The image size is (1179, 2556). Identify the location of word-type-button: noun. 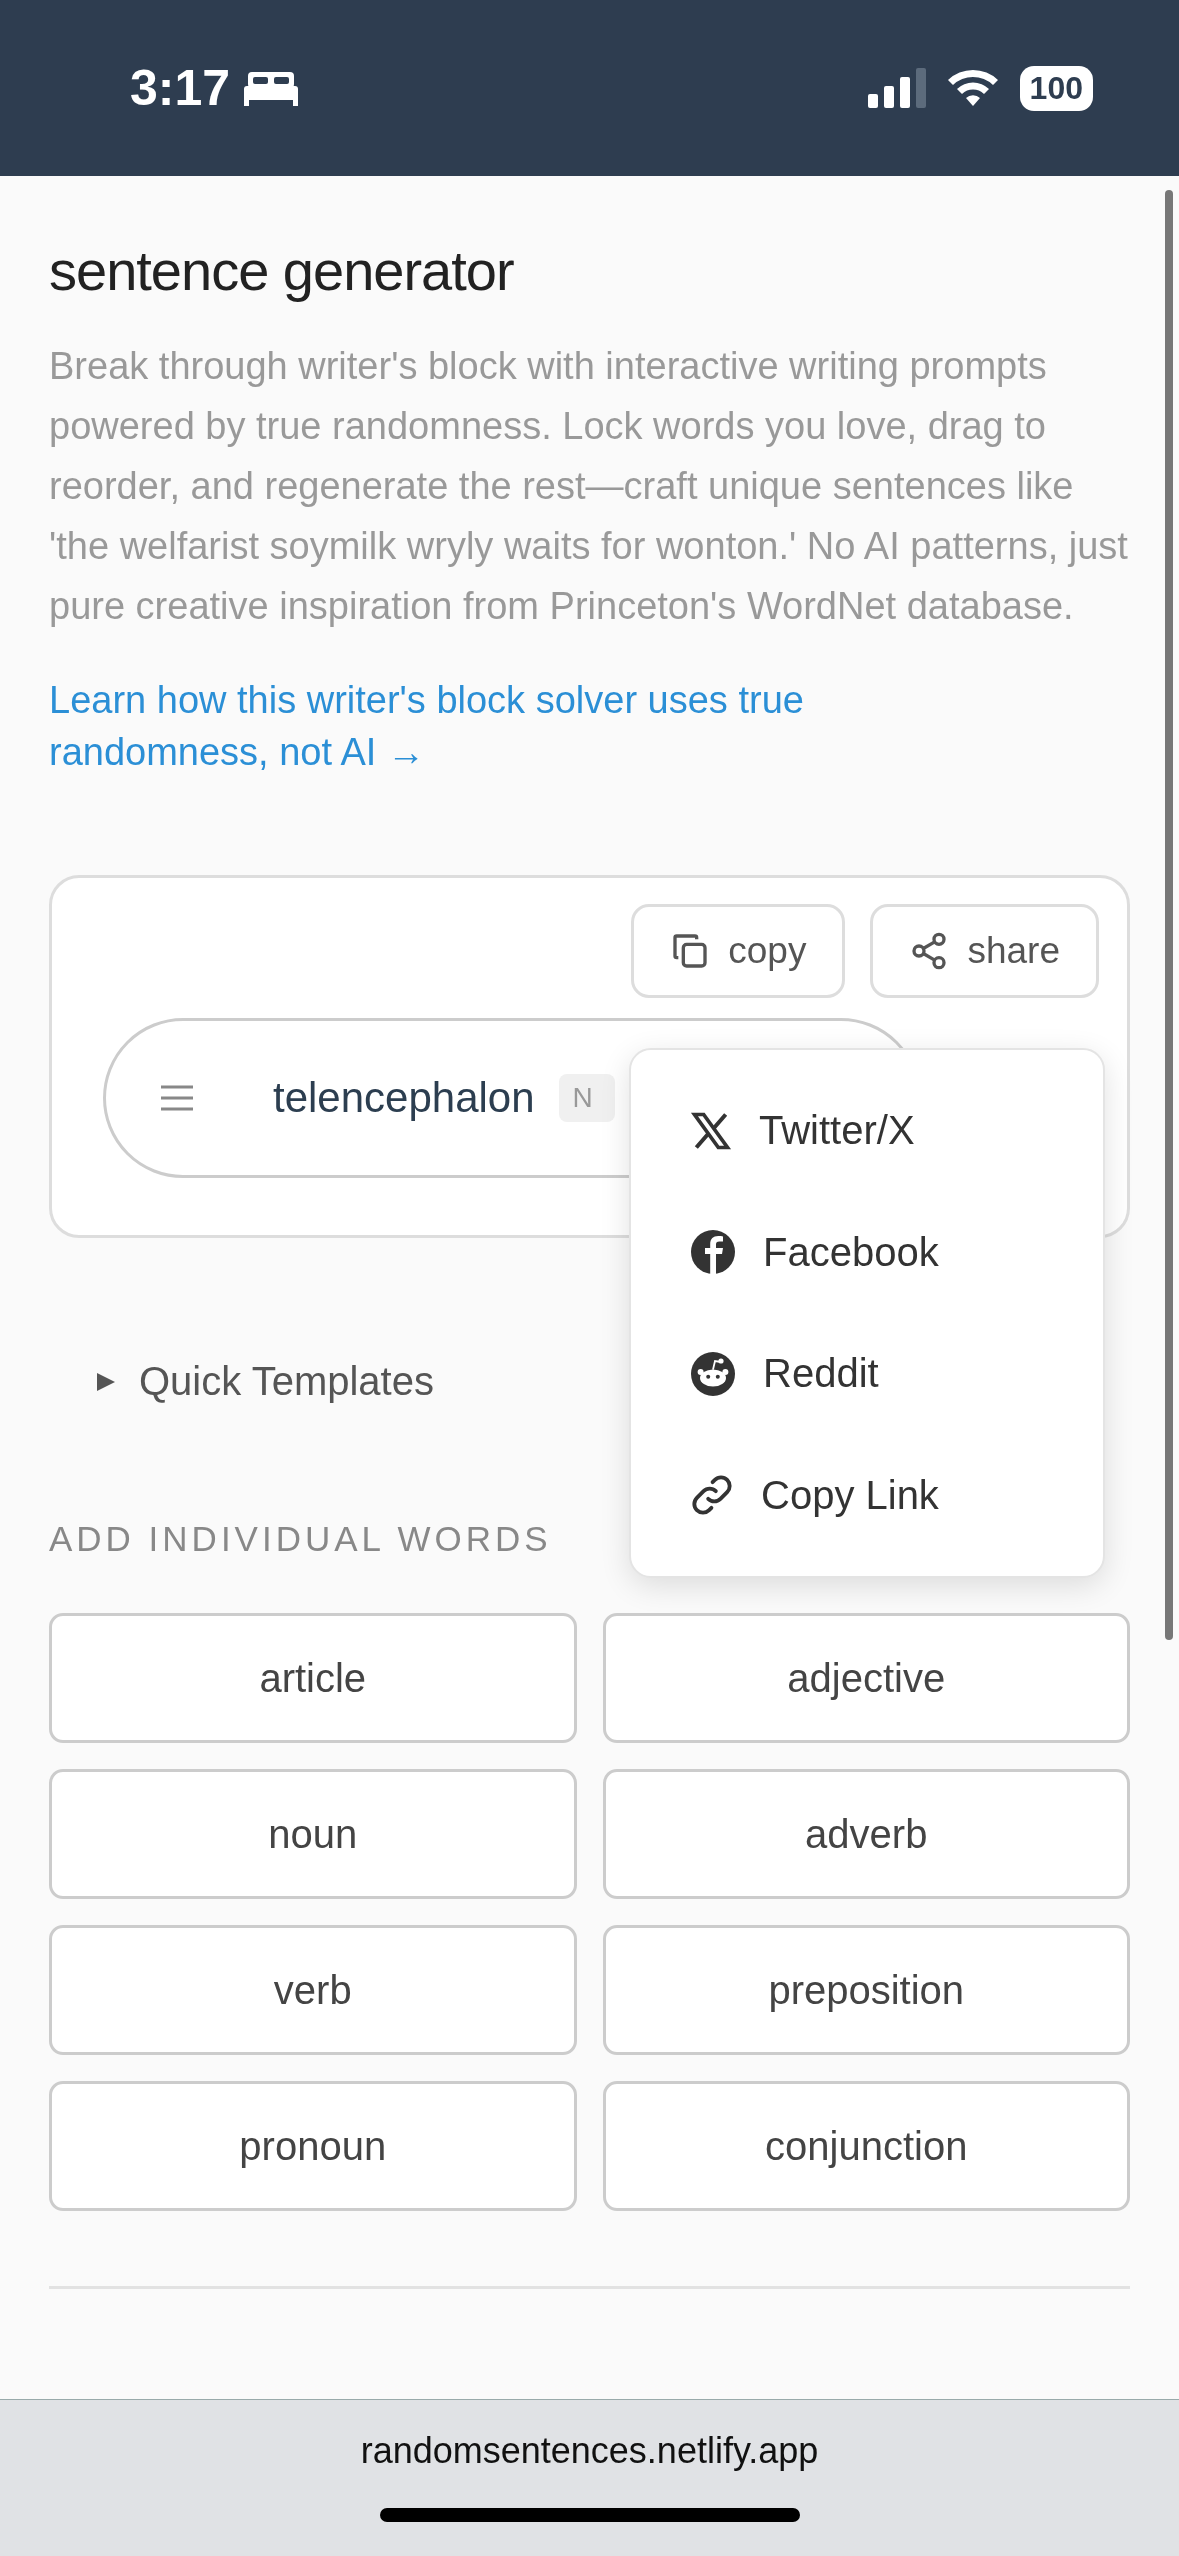
(313, 1834).